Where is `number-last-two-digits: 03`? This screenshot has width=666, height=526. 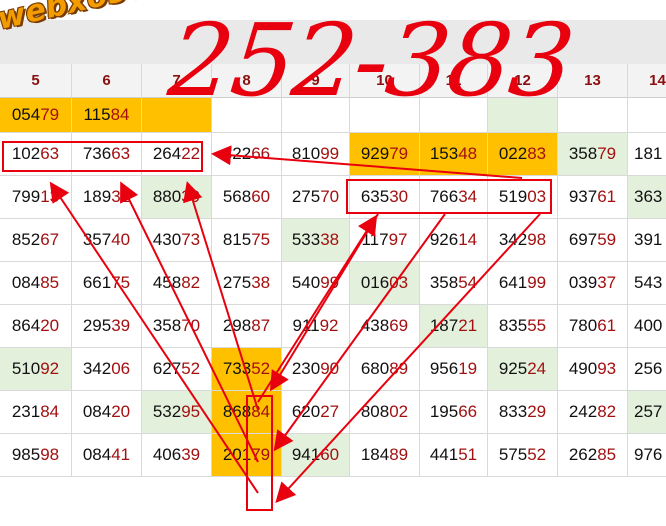 number-last-two-digits: 03 is located at coordinates (399, 282).